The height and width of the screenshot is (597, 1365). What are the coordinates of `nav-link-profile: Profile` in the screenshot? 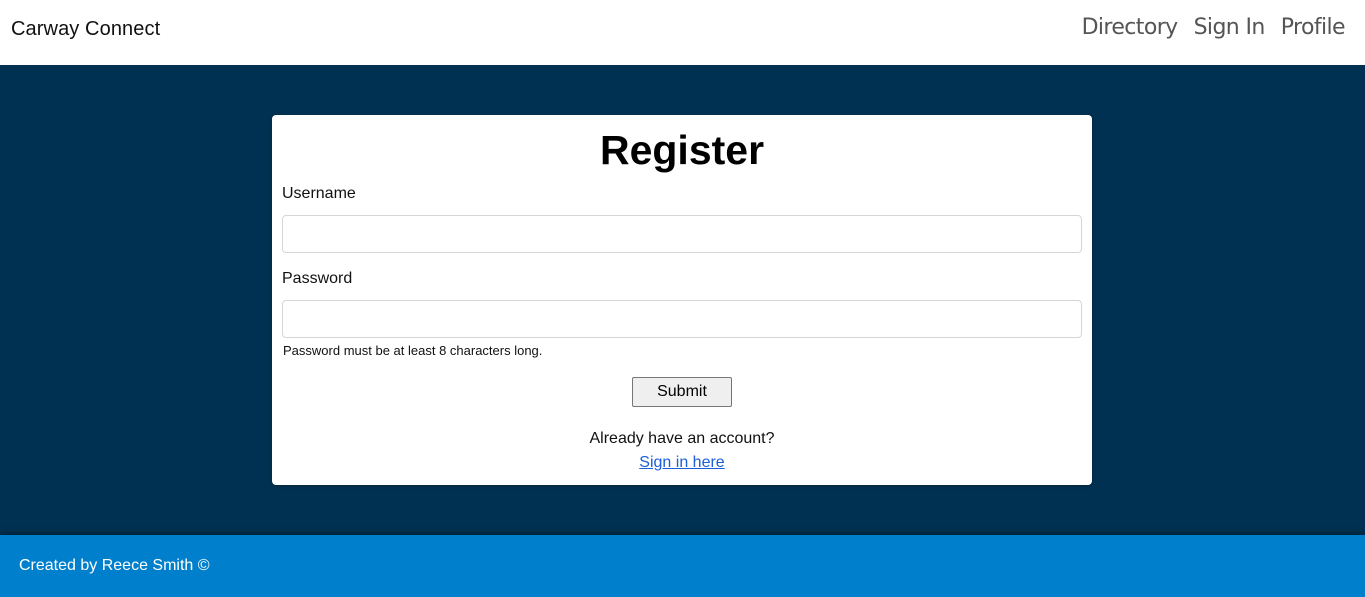 It's located at (1313, 27).